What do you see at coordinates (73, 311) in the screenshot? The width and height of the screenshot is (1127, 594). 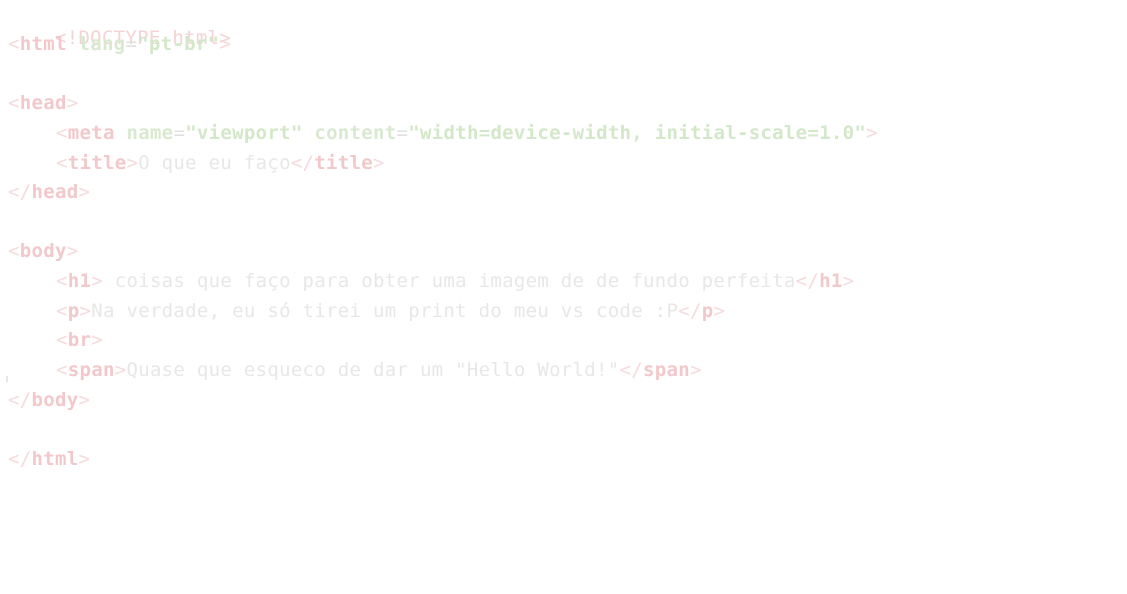 I see `p-open-tag: p` at bounding box center [73, 311].